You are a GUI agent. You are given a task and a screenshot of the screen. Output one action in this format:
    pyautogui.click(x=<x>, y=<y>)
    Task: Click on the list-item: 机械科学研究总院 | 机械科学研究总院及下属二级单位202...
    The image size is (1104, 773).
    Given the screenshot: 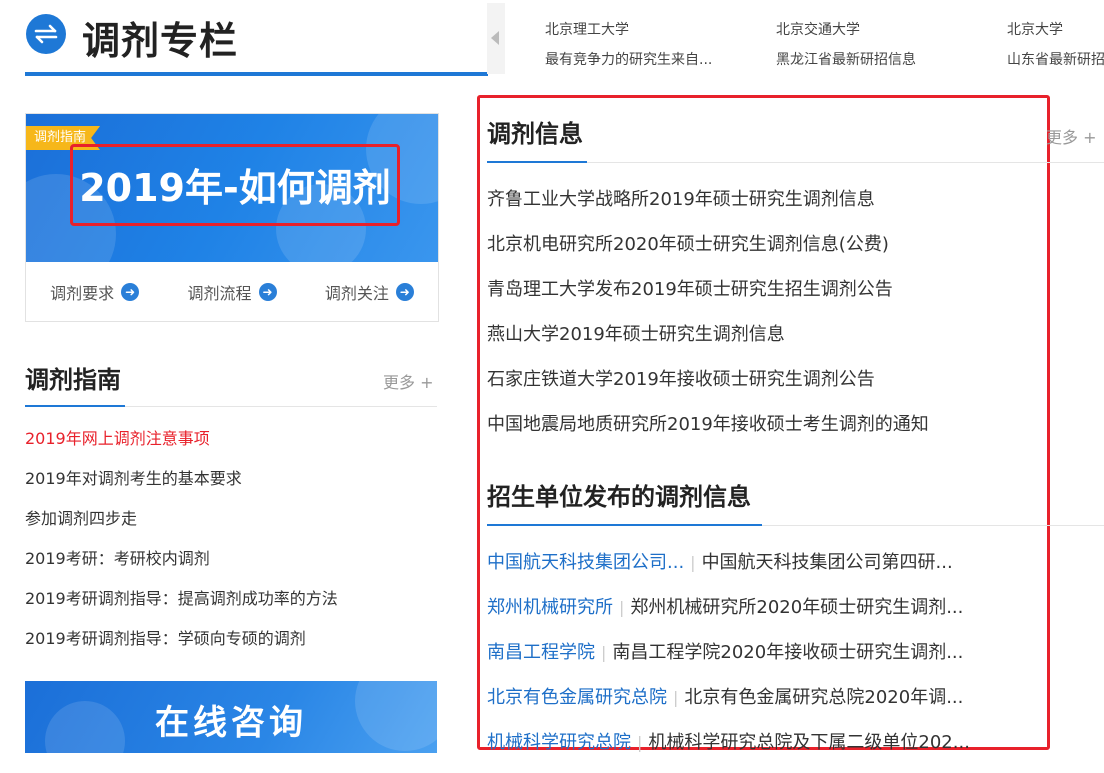 What is the action you would take?
    pyautogui.click(x=728, y=750)
    